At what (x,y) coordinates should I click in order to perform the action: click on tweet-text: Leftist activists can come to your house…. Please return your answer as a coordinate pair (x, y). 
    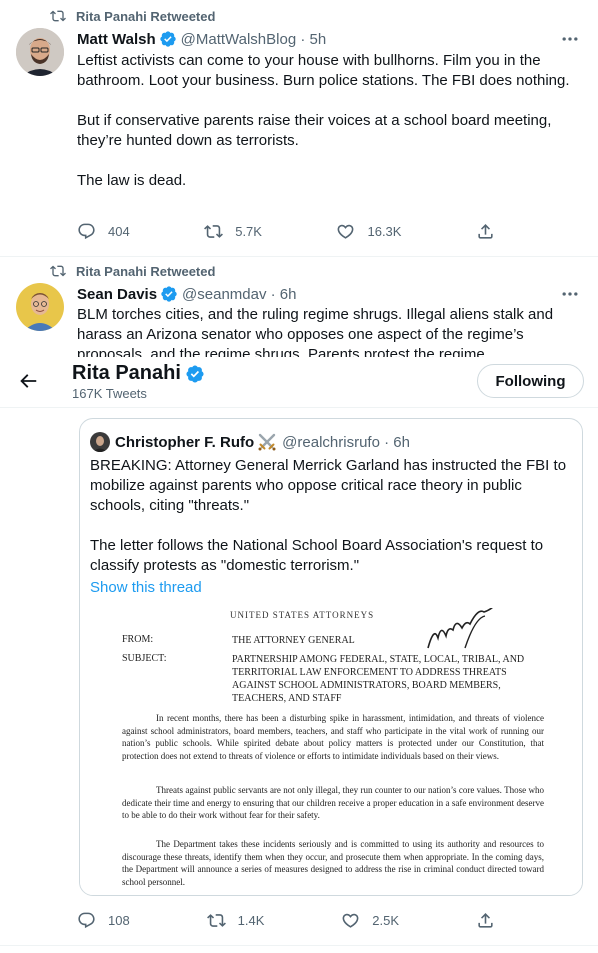
    Looking at the image, I should click on (329, 121).